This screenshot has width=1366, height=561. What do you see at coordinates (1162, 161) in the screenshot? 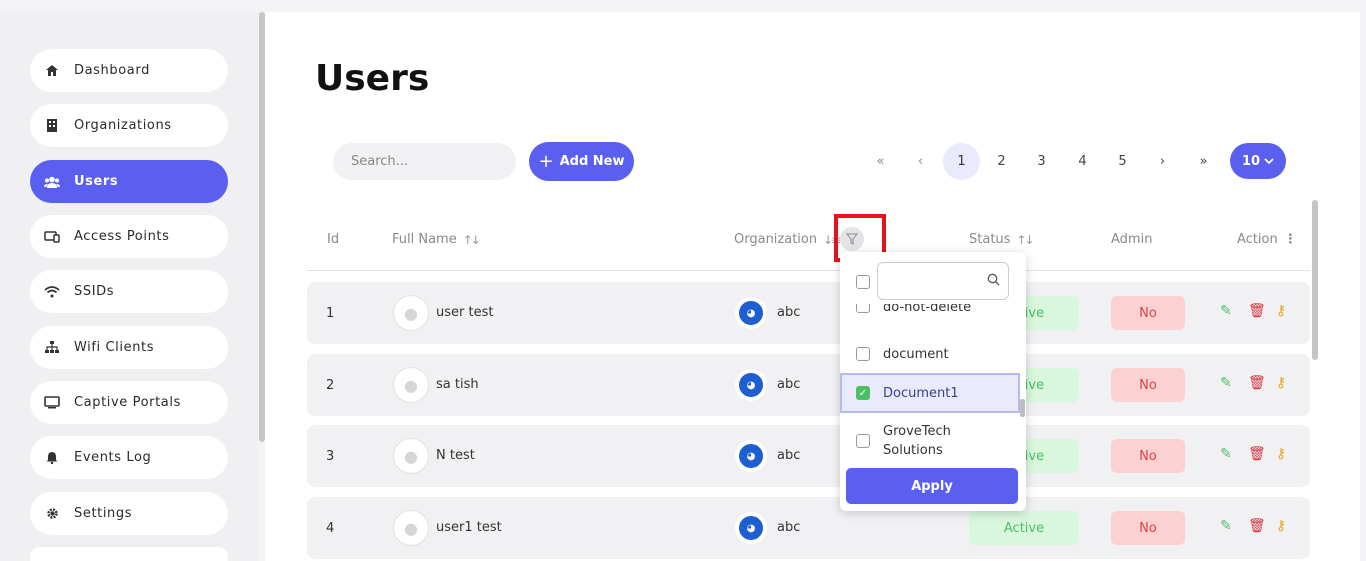
I see `pagination-next-button: ›` at bounding box center [1162, 161].